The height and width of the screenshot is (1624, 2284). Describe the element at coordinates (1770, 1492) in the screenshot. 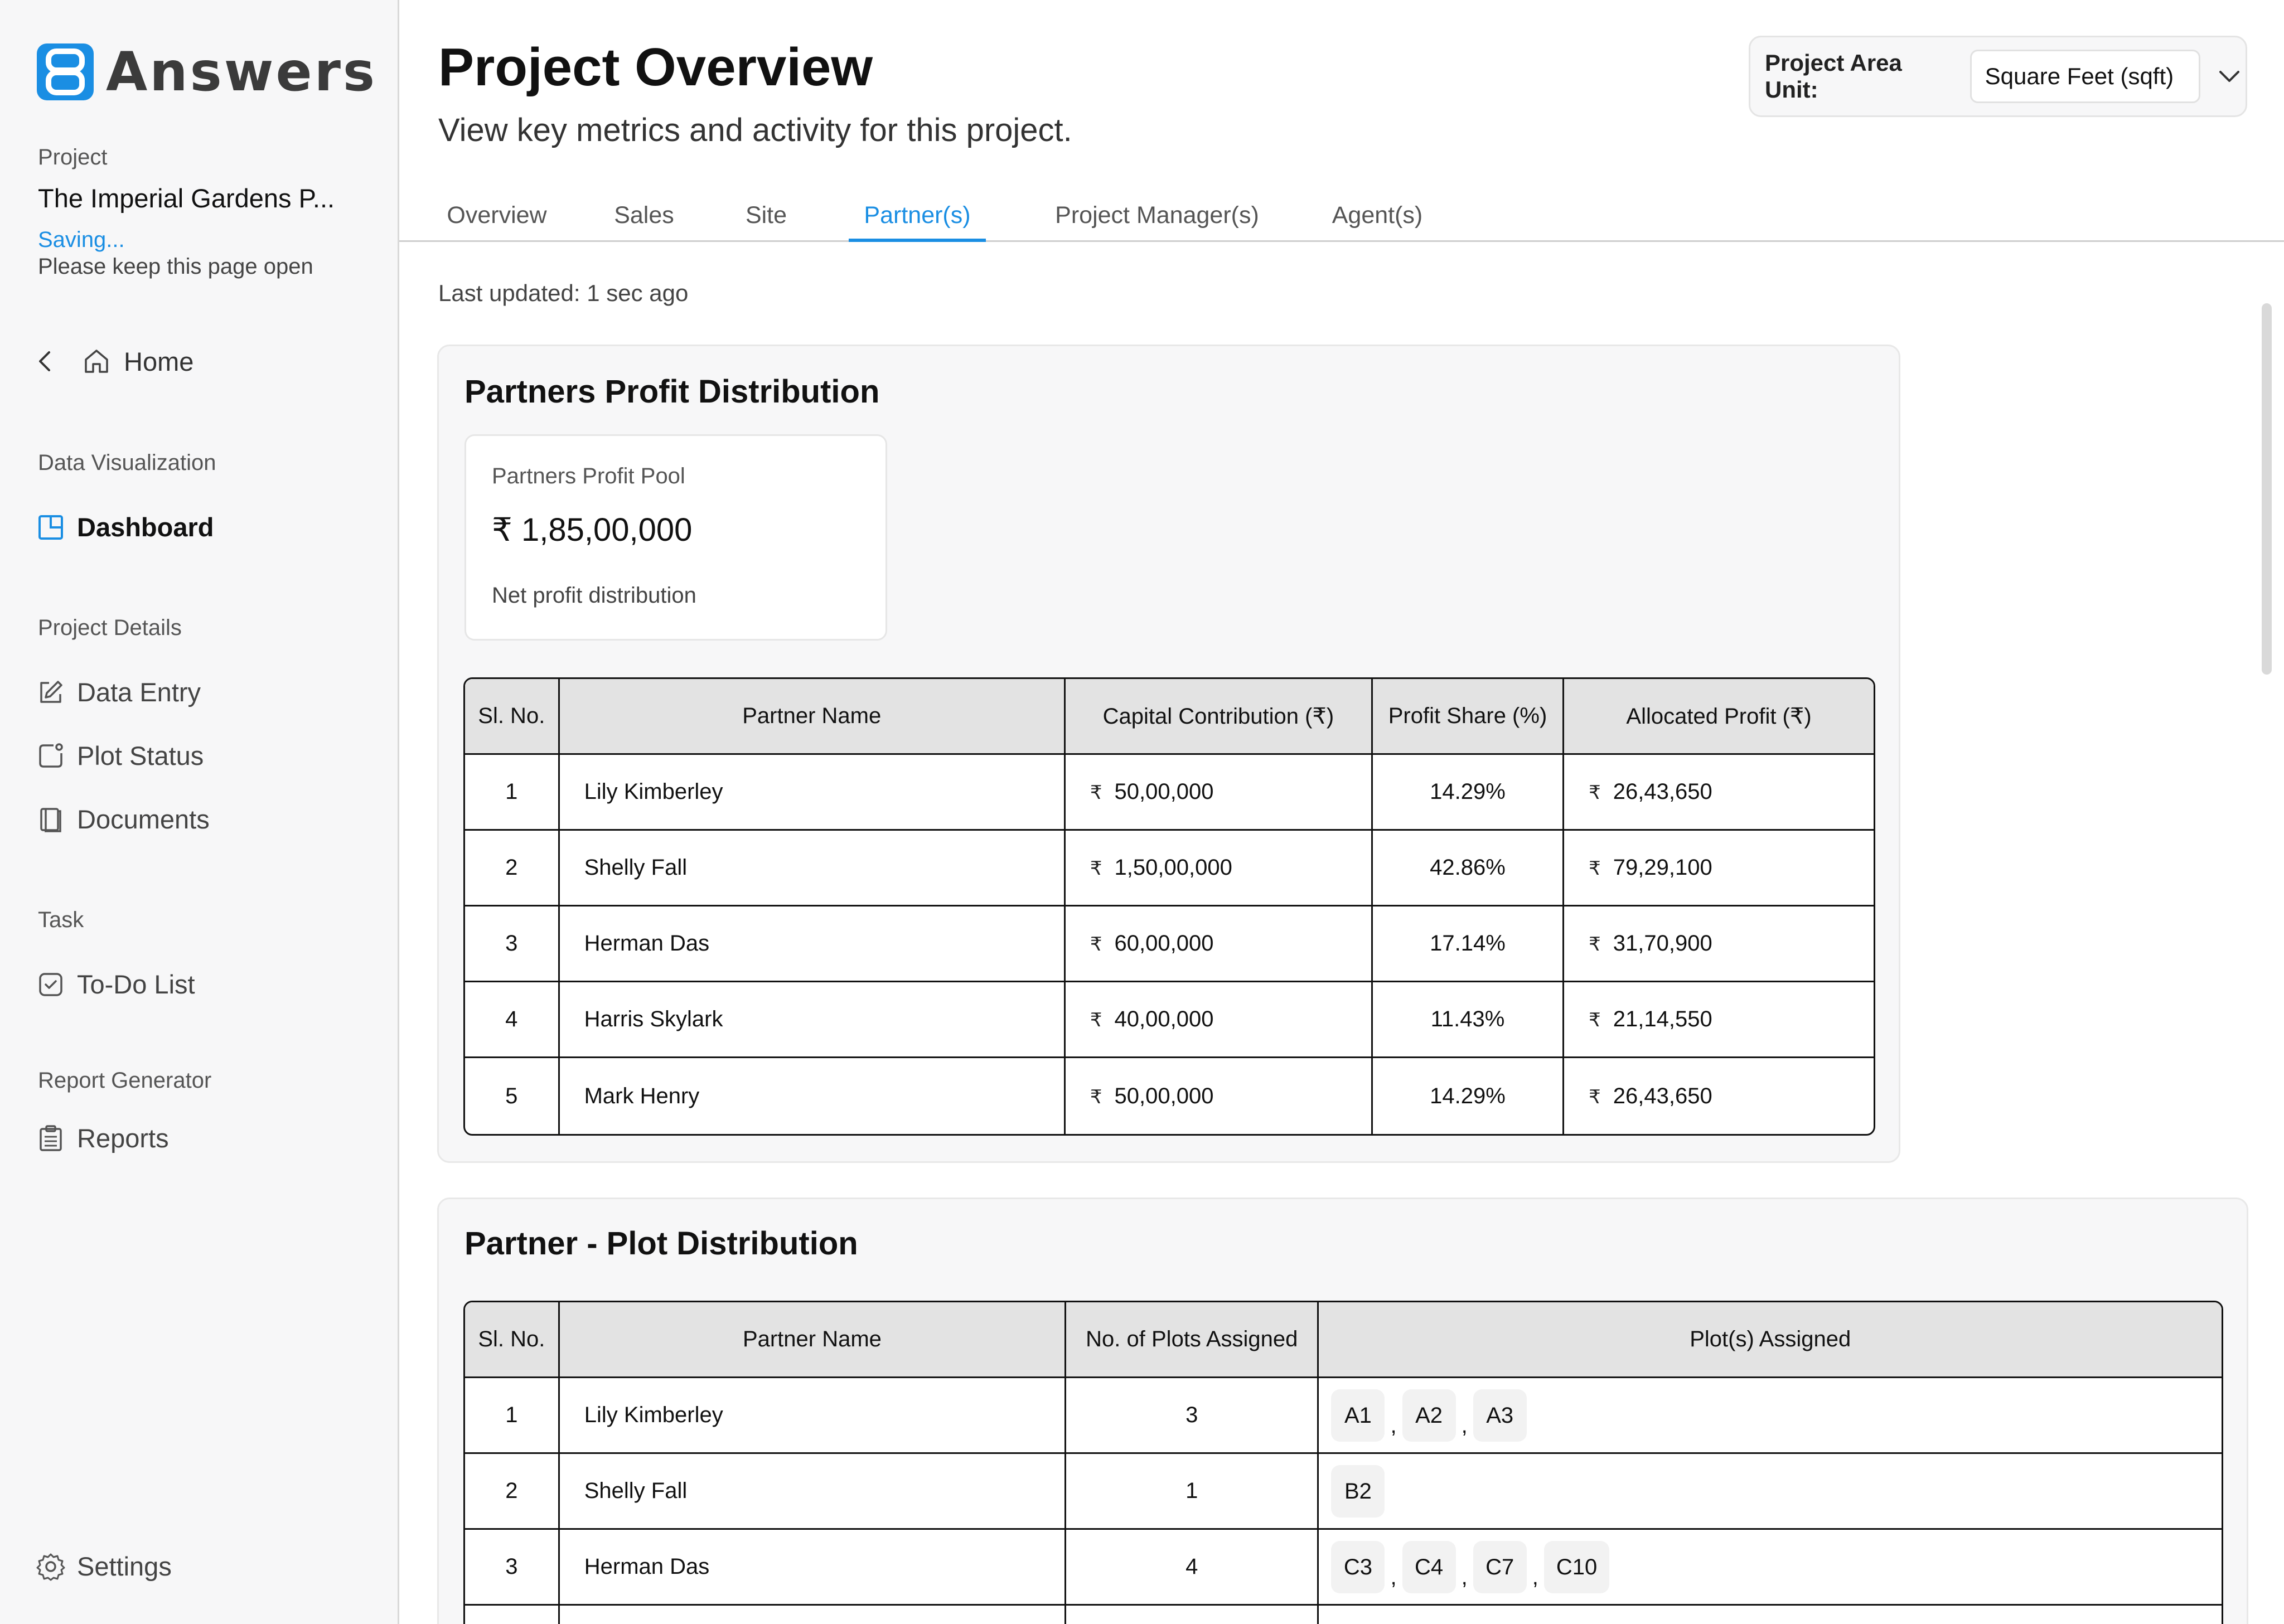

I see `plots-assigned-cell: B2` at that location.